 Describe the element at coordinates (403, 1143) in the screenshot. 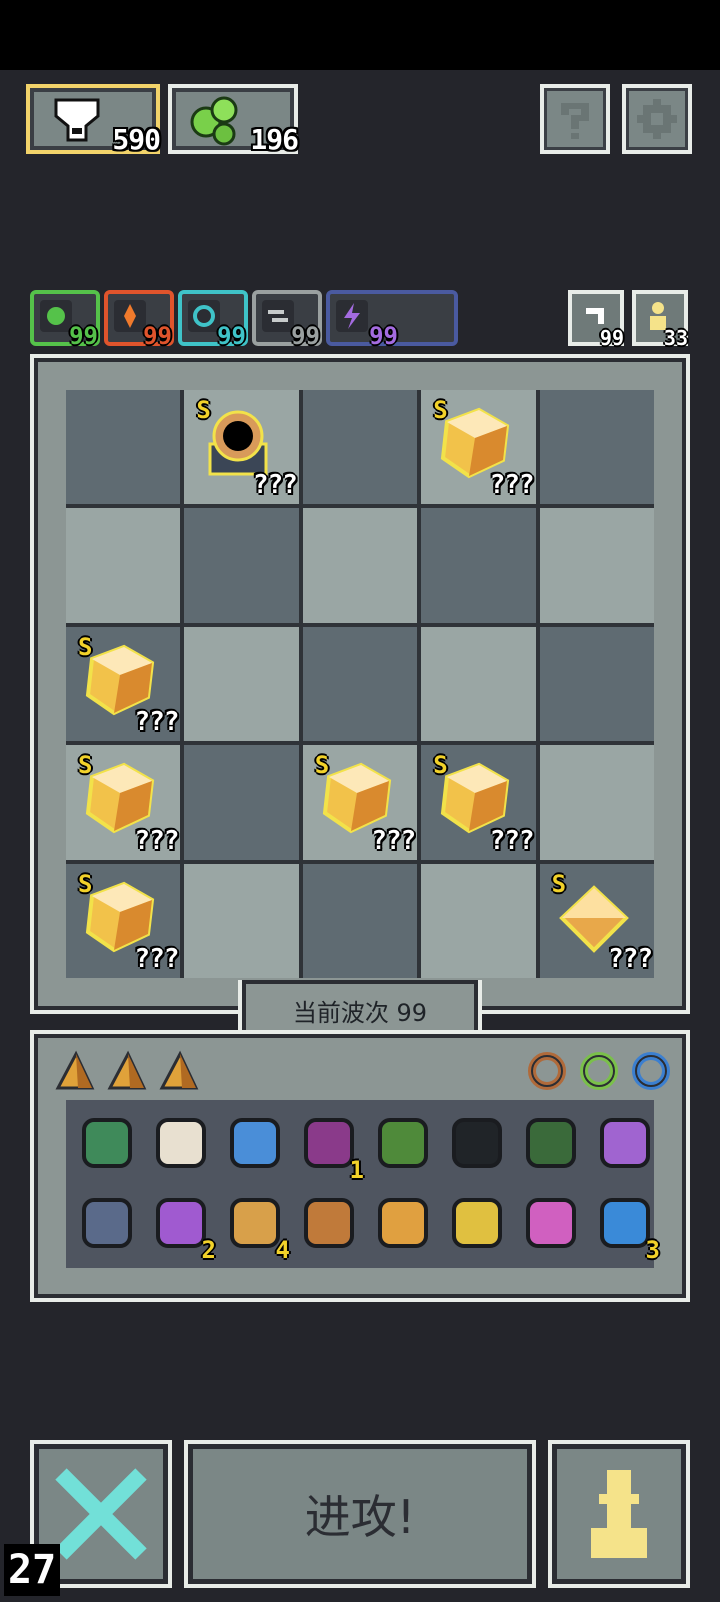

I see `green-arrow-icon` at that location.